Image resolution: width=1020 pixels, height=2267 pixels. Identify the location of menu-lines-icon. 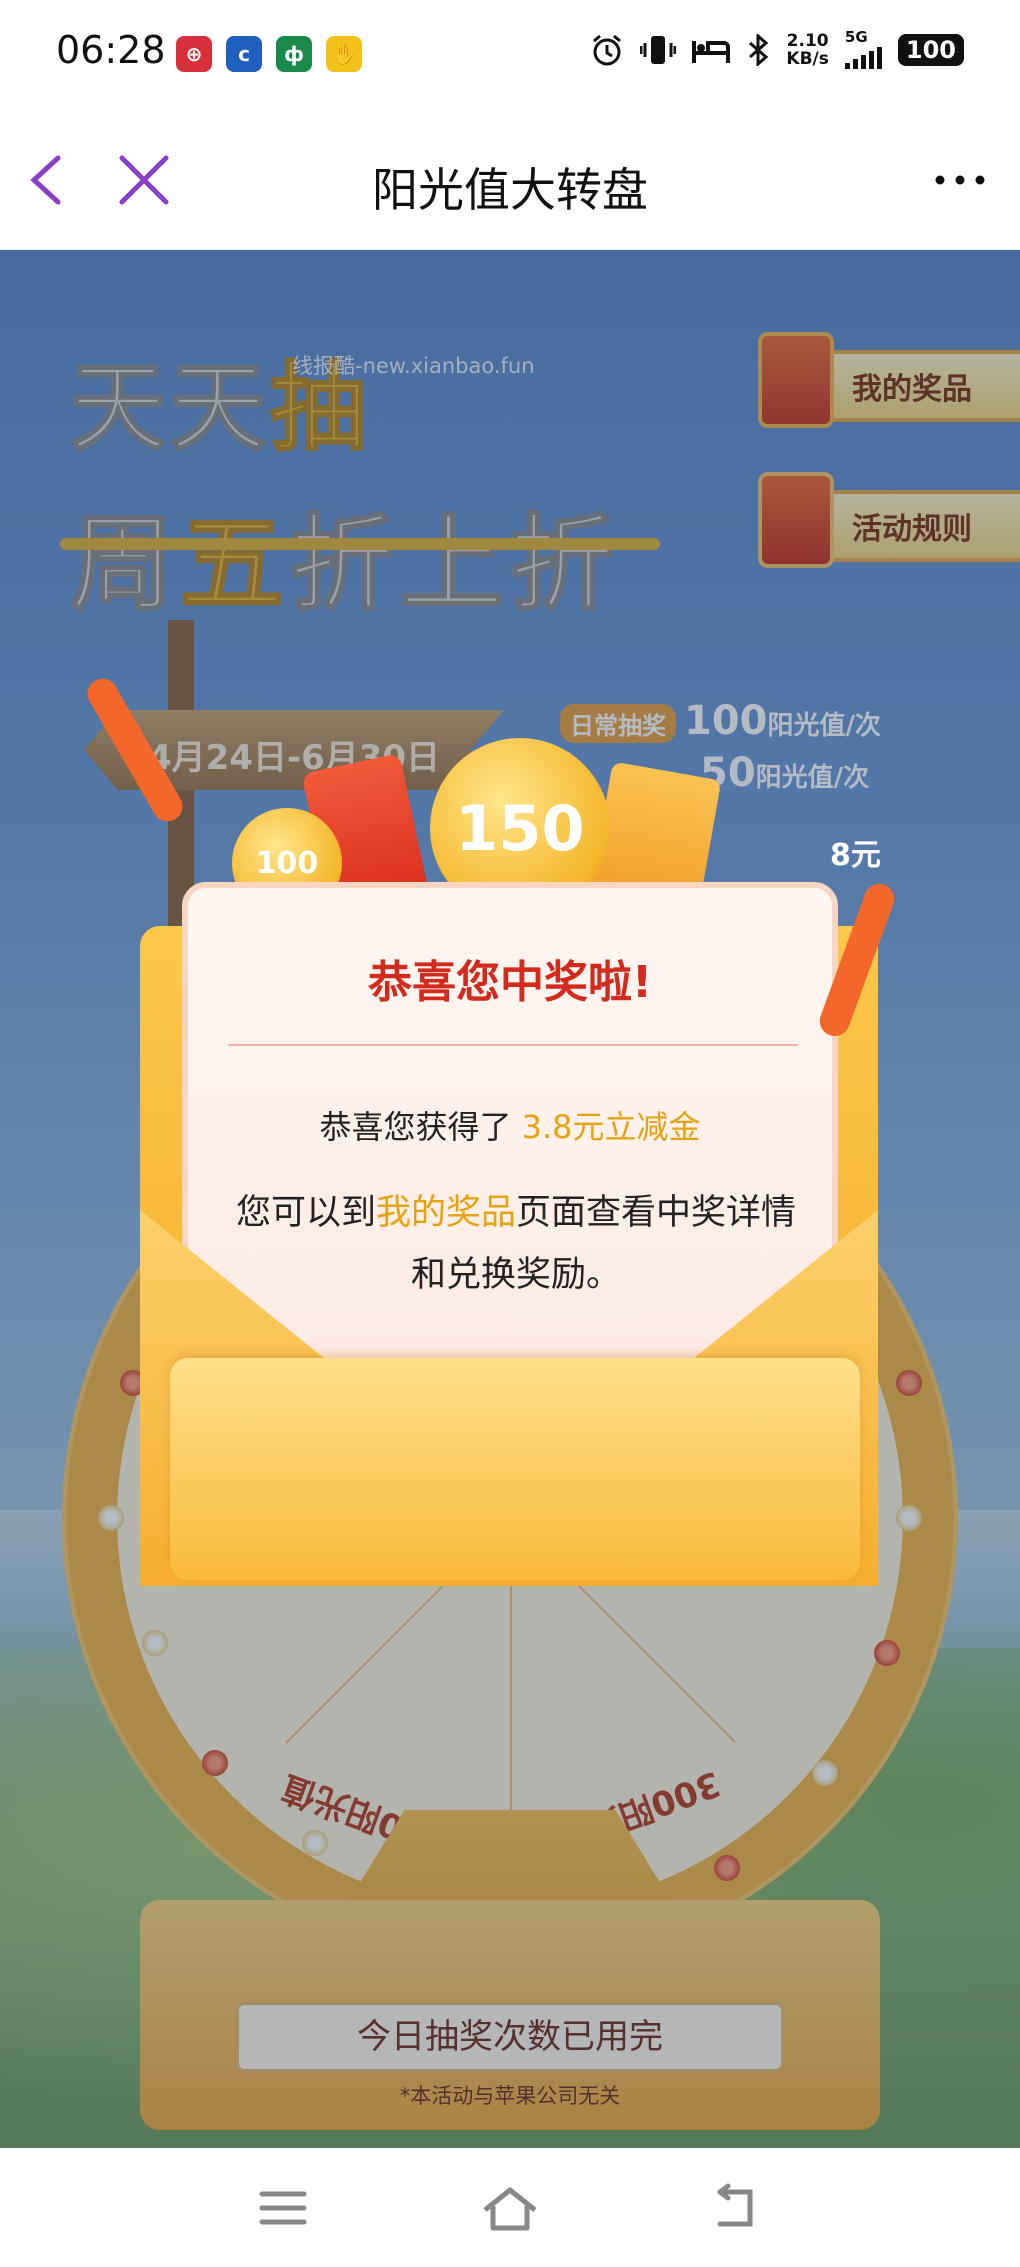
(283, 2208).